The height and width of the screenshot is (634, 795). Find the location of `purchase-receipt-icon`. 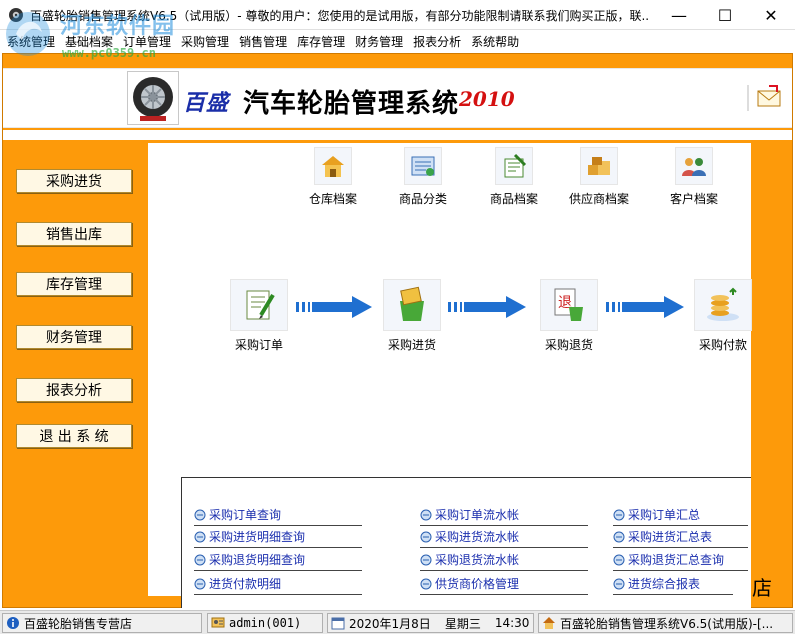

purchase-receipt-icon is located at coordinates (412, 303).